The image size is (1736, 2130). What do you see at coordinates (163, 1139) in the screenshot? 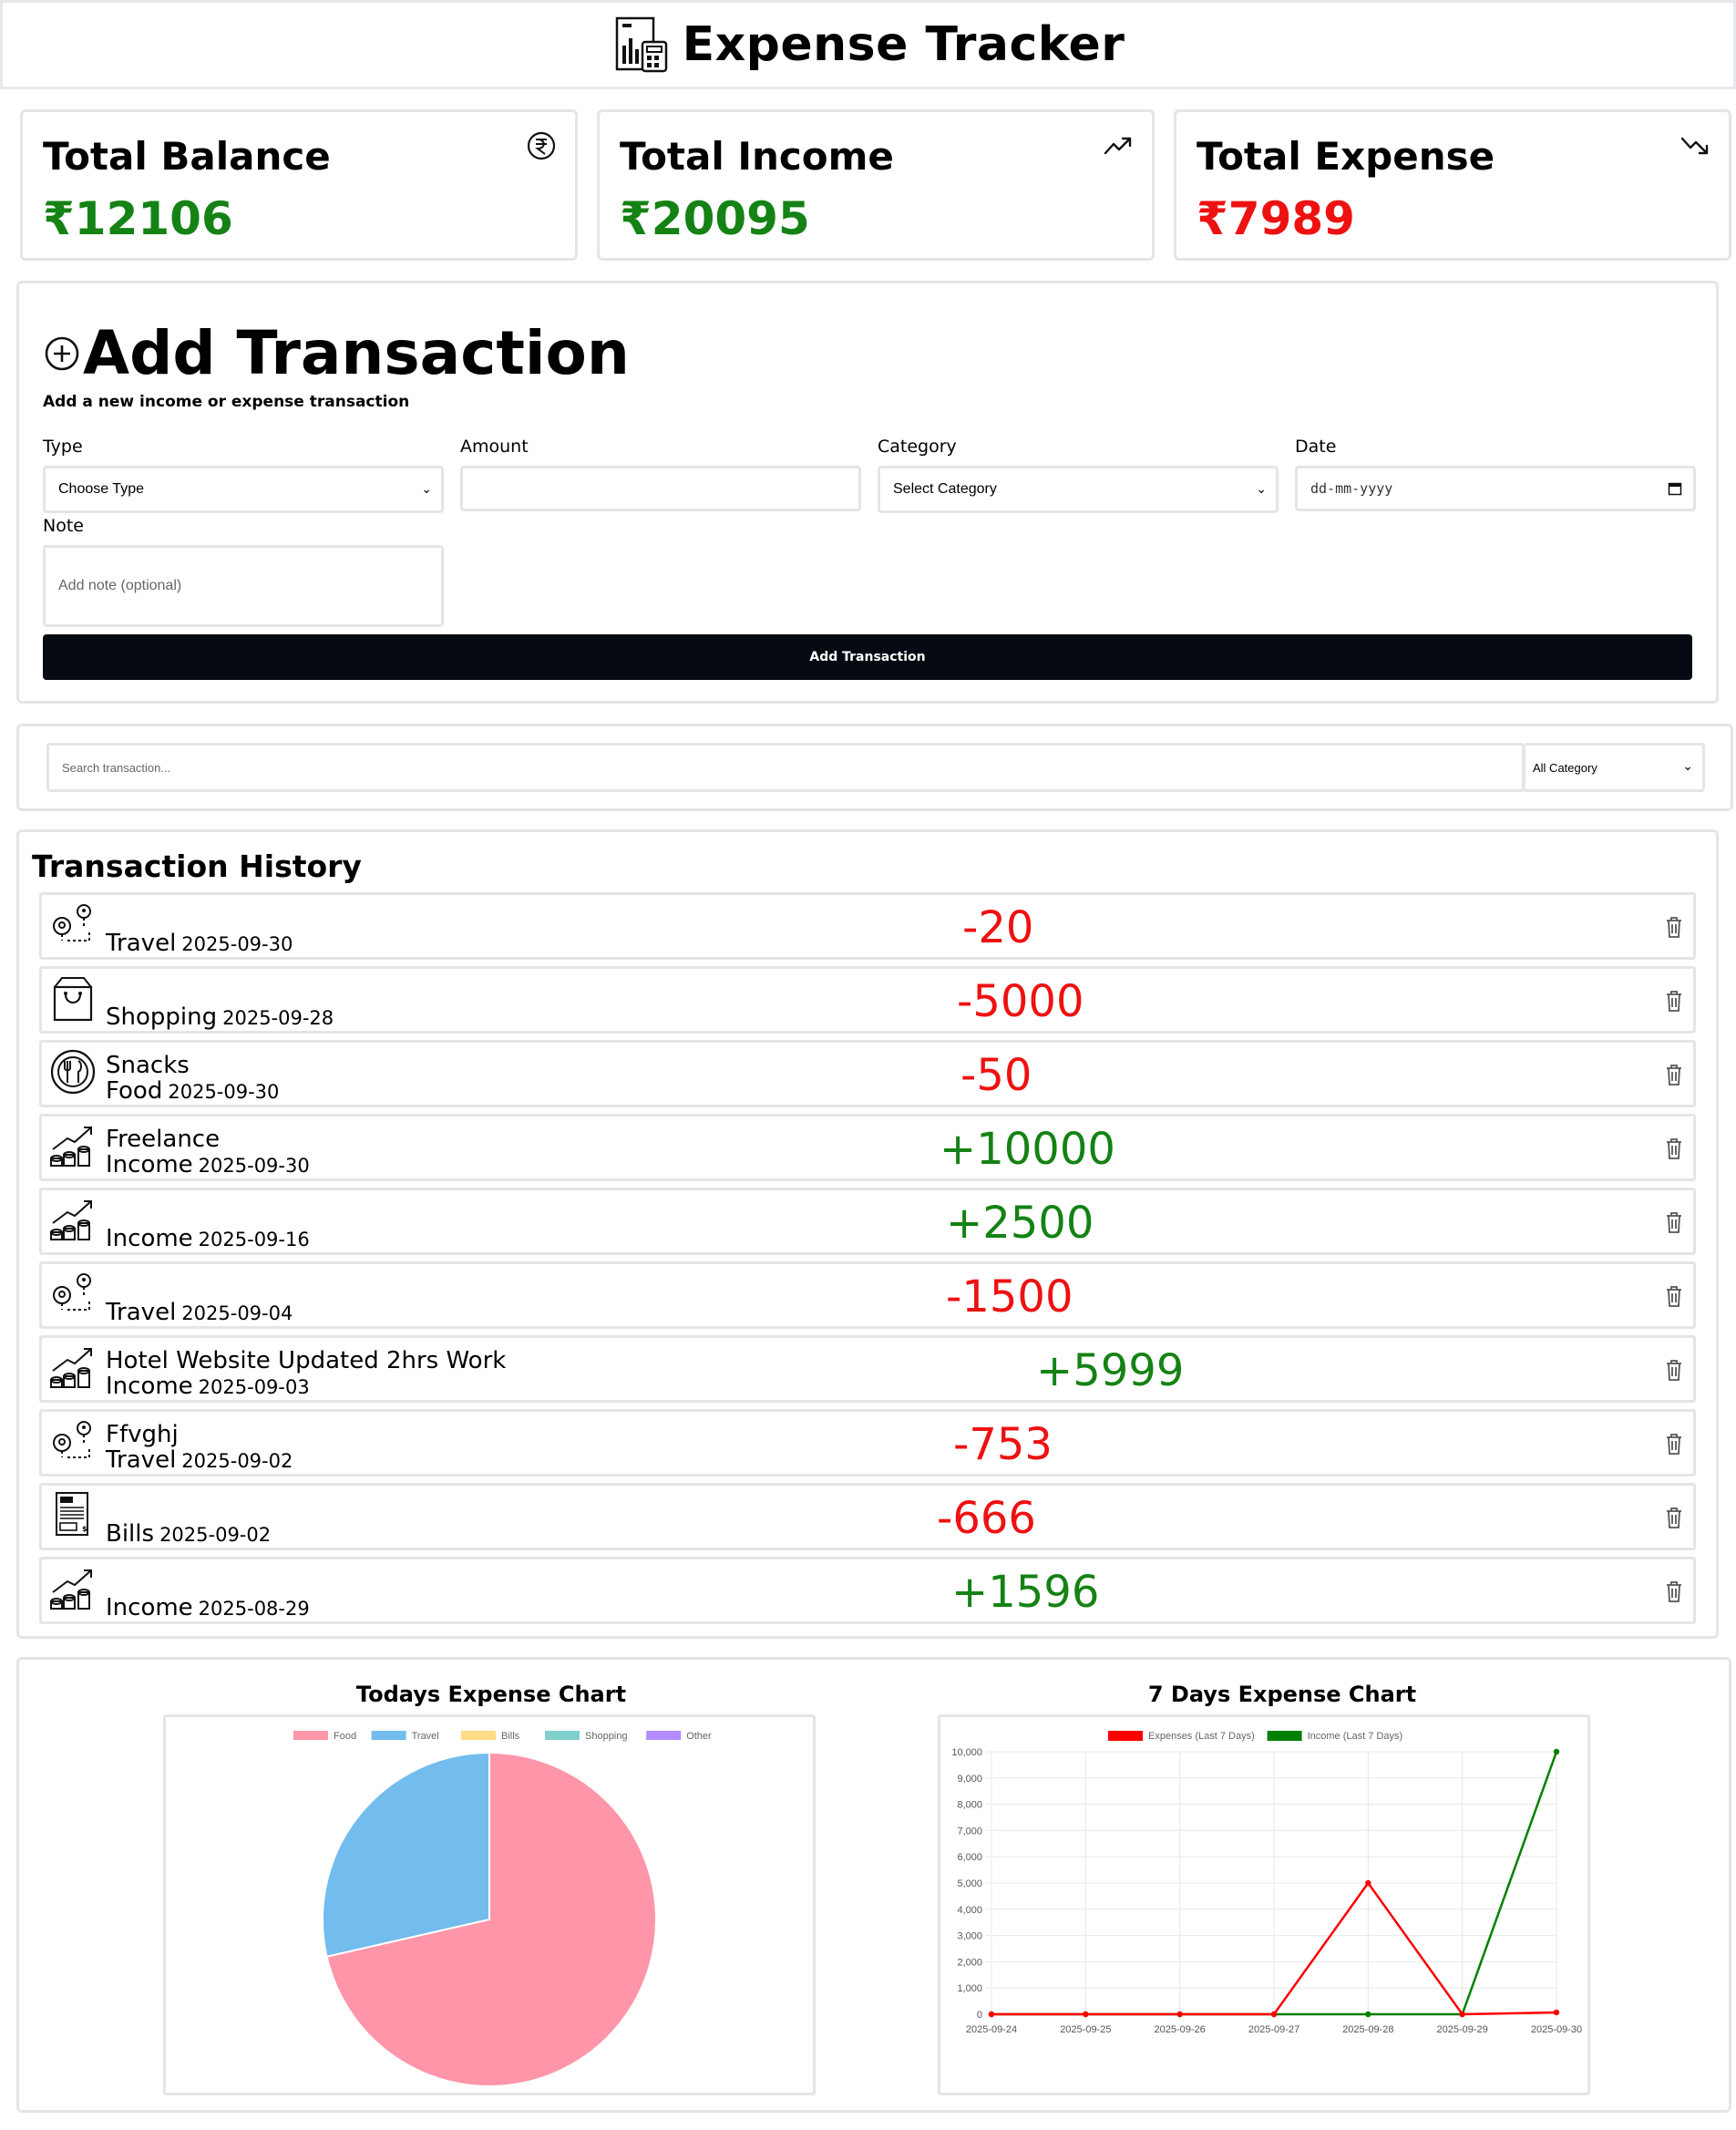
I see `transaction-note: Freelance` at bounding box center [163, 1139].